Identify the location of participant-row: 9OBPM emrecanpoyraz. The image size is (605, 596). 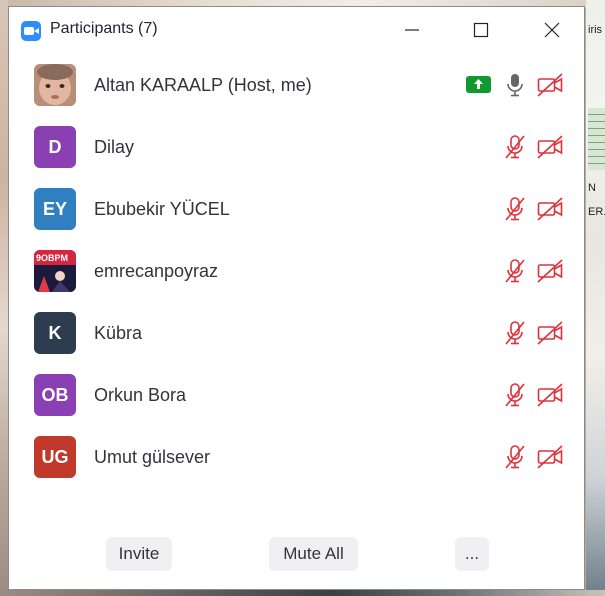
(296, 272).